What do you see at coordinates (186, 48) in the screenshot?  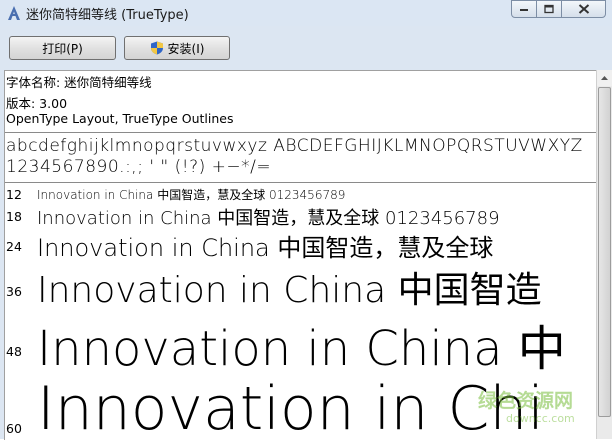 I see `install-button-label: 安装(I)` at bounding box center [186, 48].